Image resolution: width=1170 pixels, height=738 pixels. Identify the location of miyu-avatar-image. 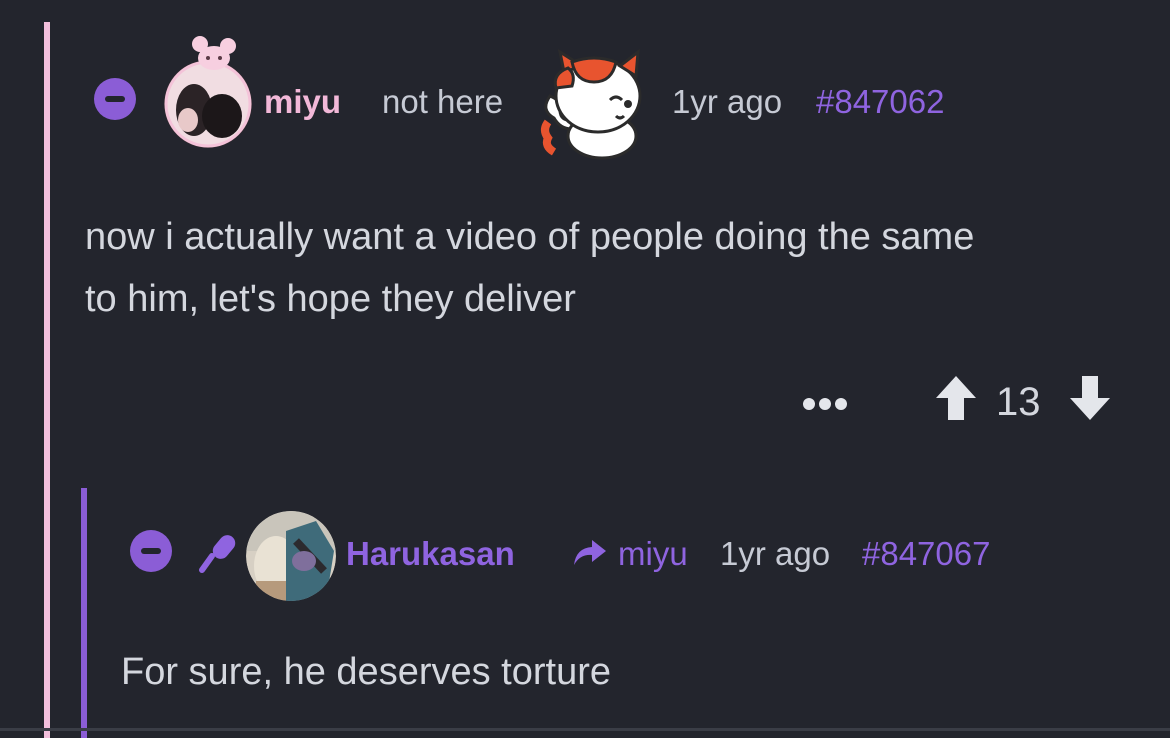
(208, 104).